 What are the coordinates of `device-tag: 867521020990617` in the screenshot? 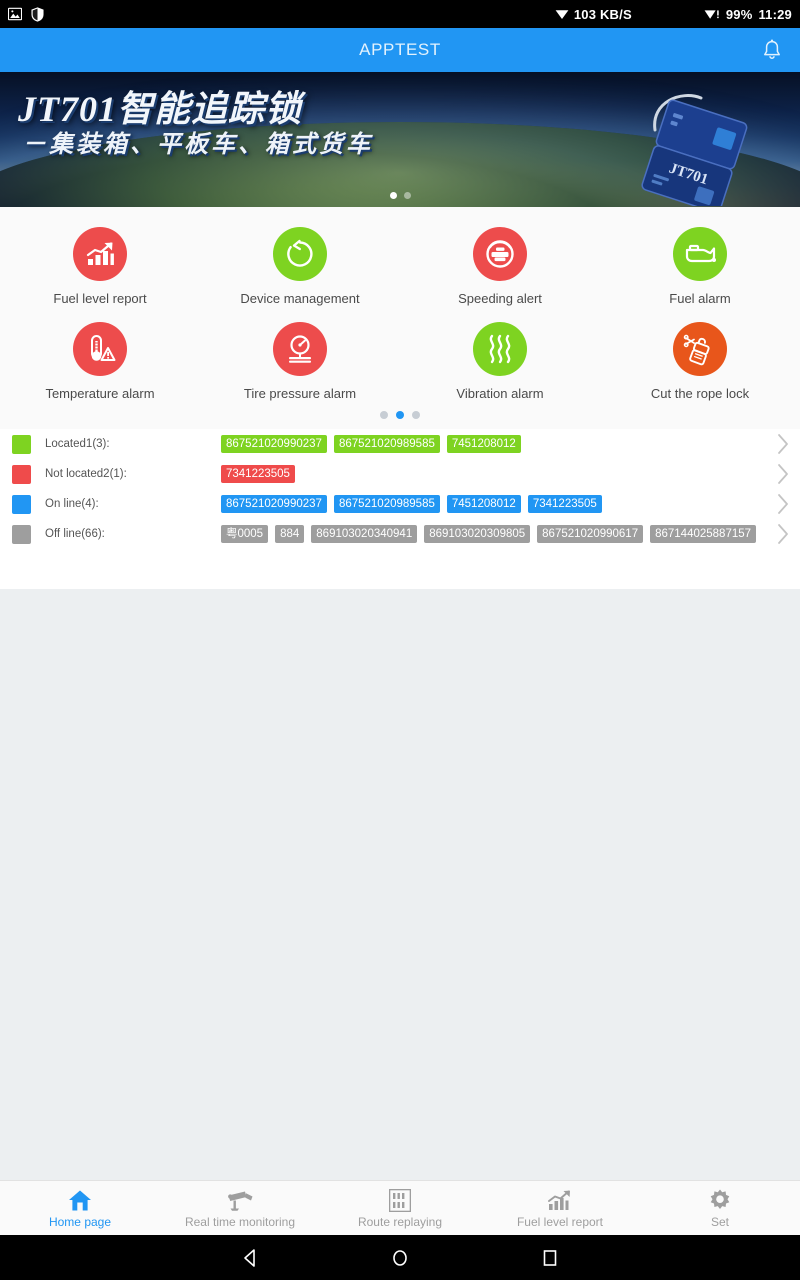 It's located at (590, 534).